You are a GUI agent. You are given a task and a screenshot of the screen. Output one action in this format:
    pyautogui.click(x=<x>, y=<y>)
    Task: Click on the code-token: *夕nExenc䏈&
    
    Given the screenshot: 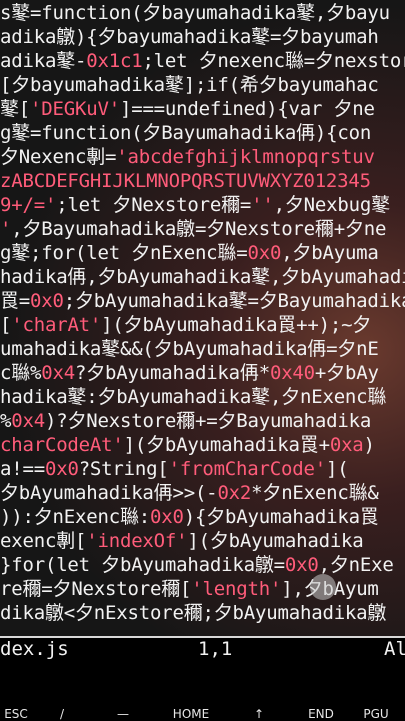 What is the action you would take?
    pyautogui.click(x=315, y=493)
    